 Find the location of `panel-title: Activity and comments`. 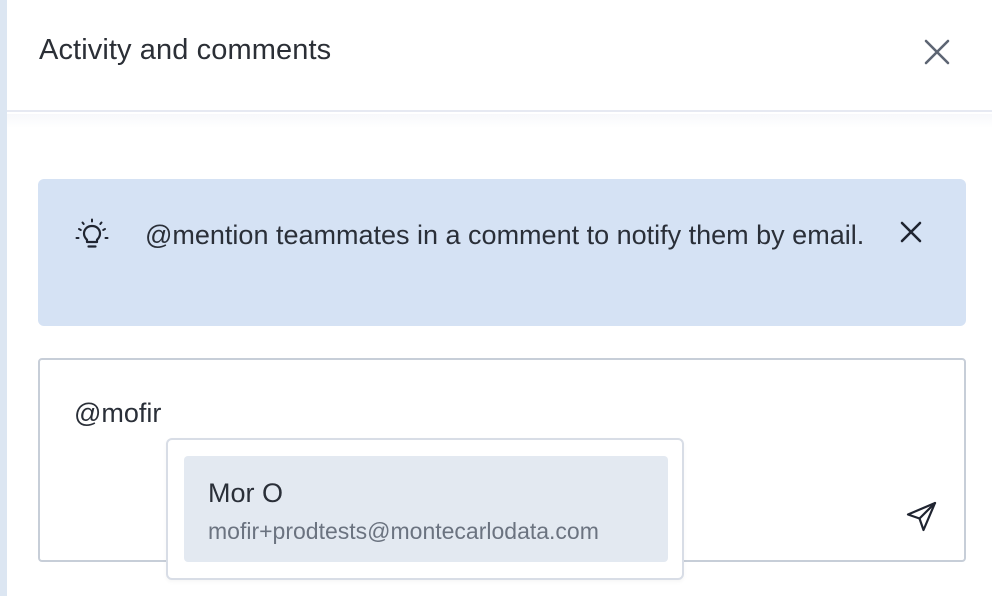

panel-title: Activity and comments is located at coordinates (185, 50).